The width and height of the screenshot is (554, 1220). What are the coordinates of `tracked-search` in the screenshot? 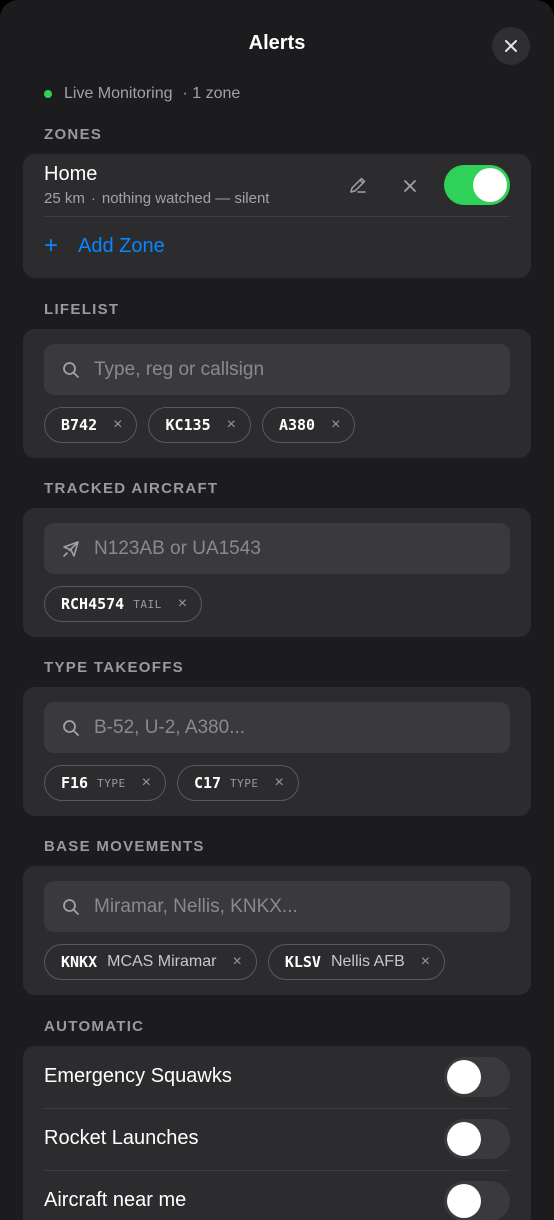 It's located at (277, 548).